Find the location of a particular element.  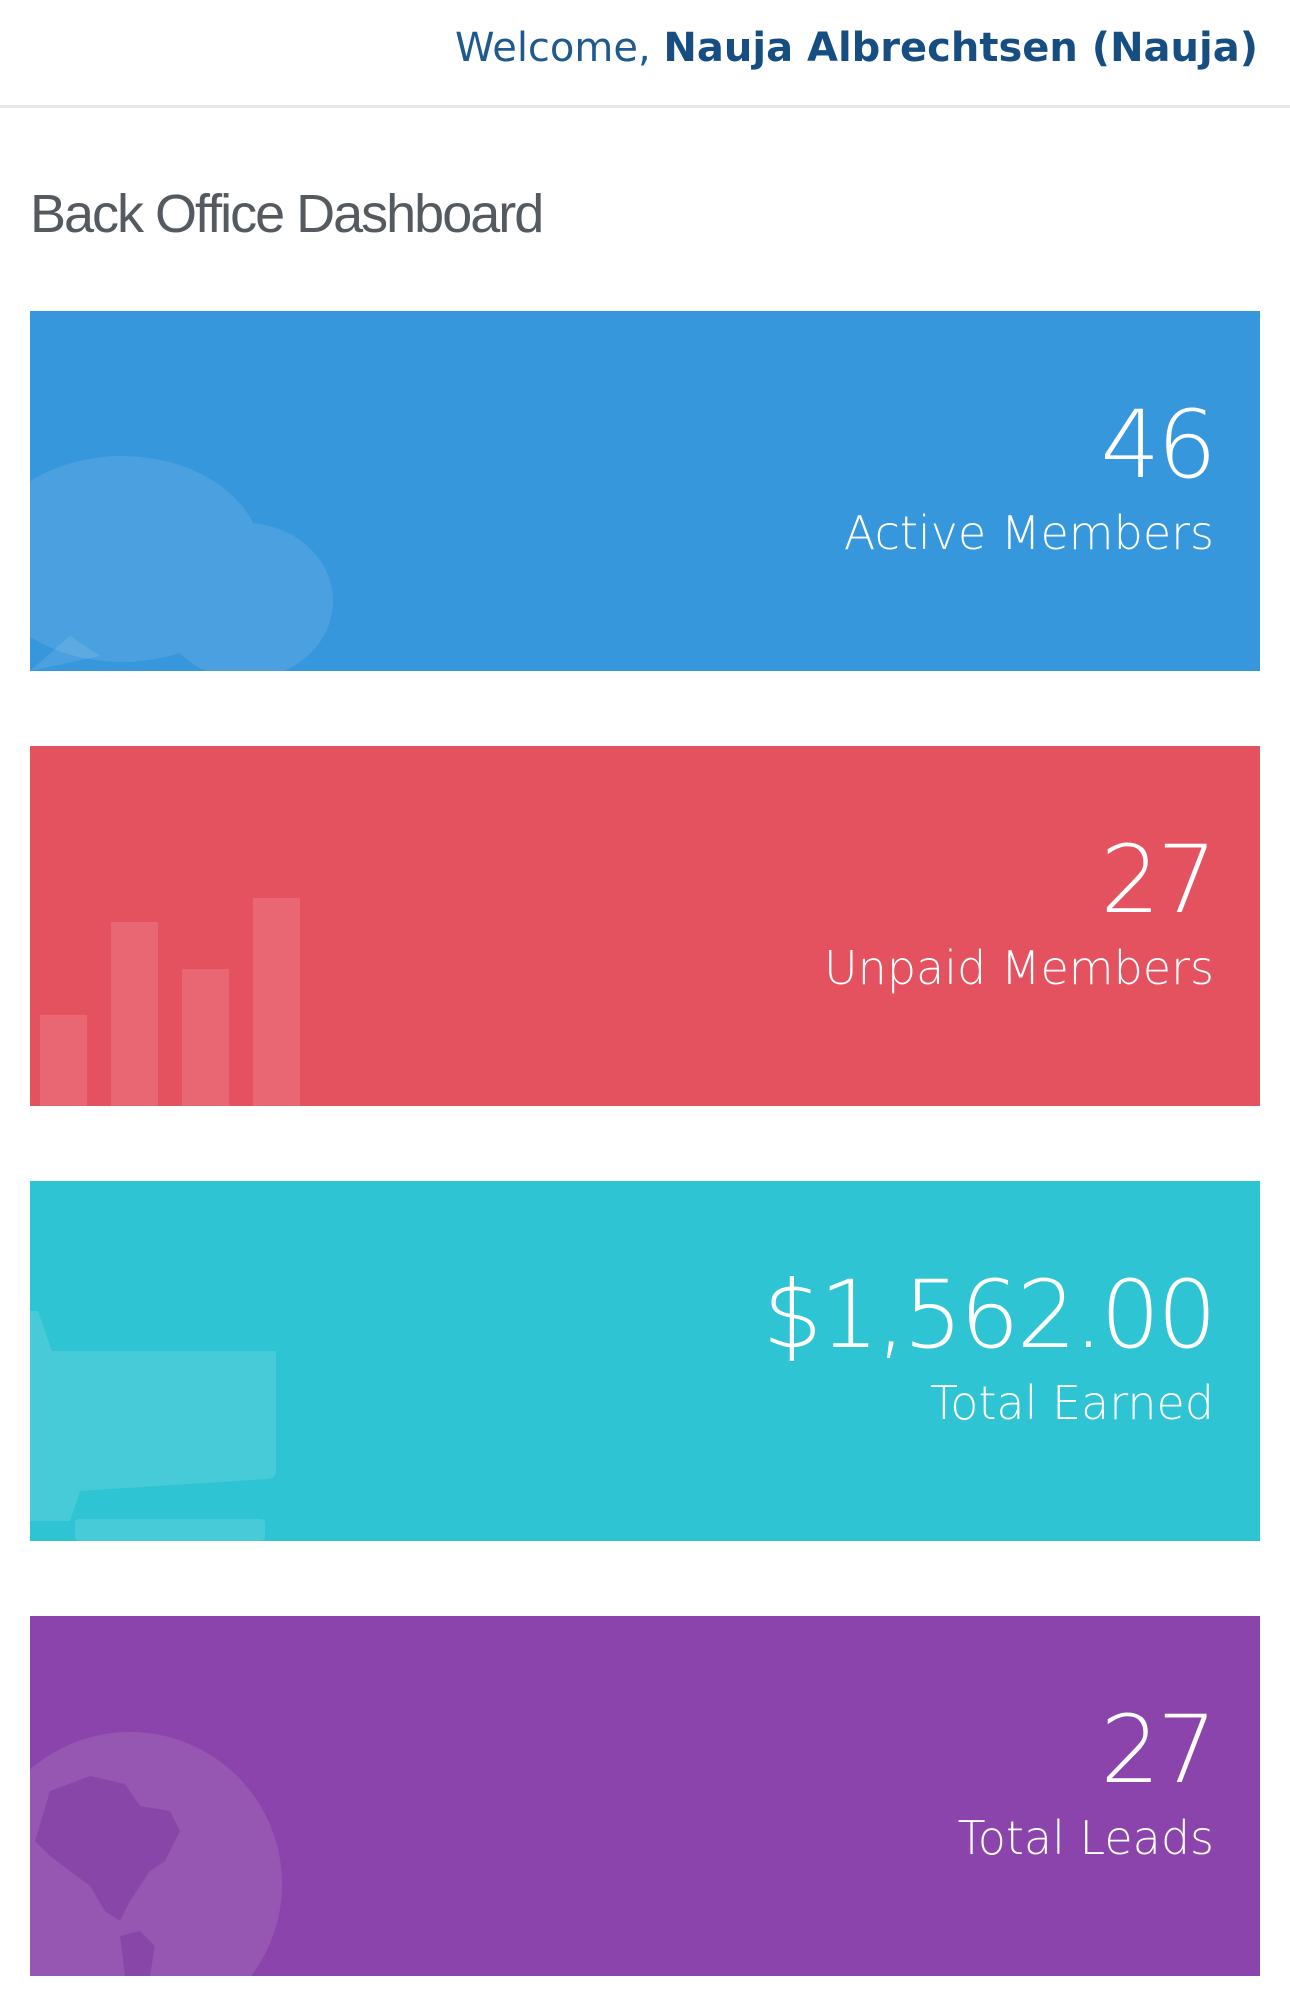

total-leads-label: Total Leads is located at coordinates (1085, 1838).